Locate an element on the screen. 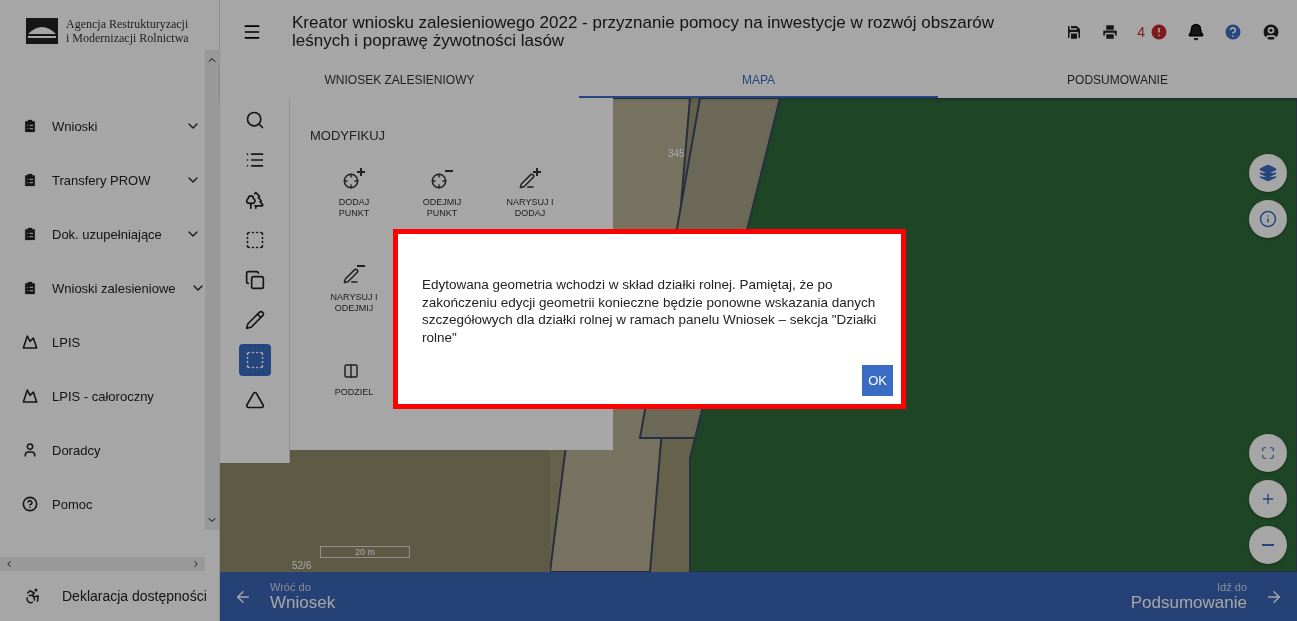  minus-icon is located at coordinates (1268, 545).